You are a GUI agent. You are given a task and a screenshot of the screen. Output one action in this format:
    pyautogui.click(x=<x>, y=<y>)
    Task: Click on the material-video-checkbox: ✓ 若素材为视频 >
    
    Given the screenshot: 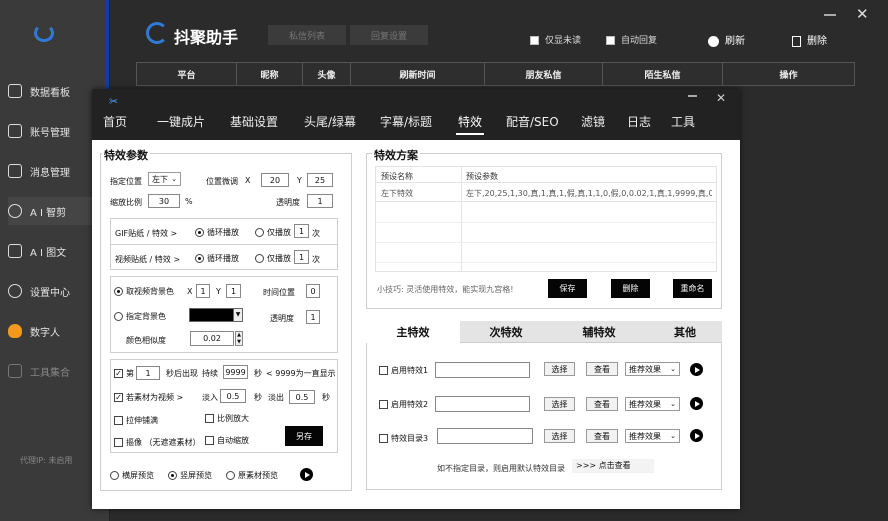 What is the action you would take?
    pyautogui.click(x=148, y=397)
    